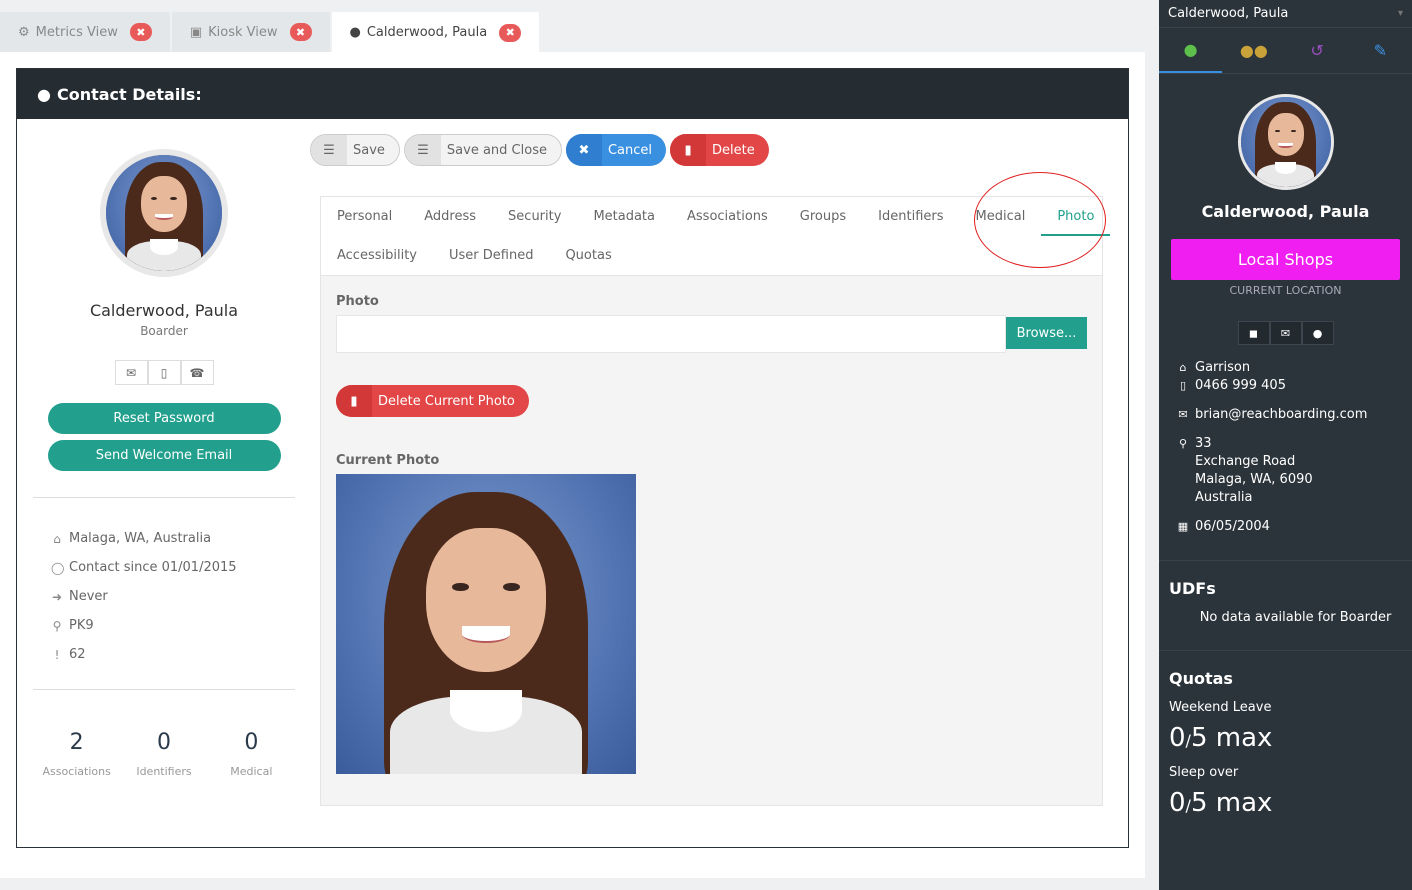 This screenshot has height=890, width=1412. Describe the element at coordinates (427, 32) in the screenshot. I see `tab-label: Calderwood, Paula` at that location.